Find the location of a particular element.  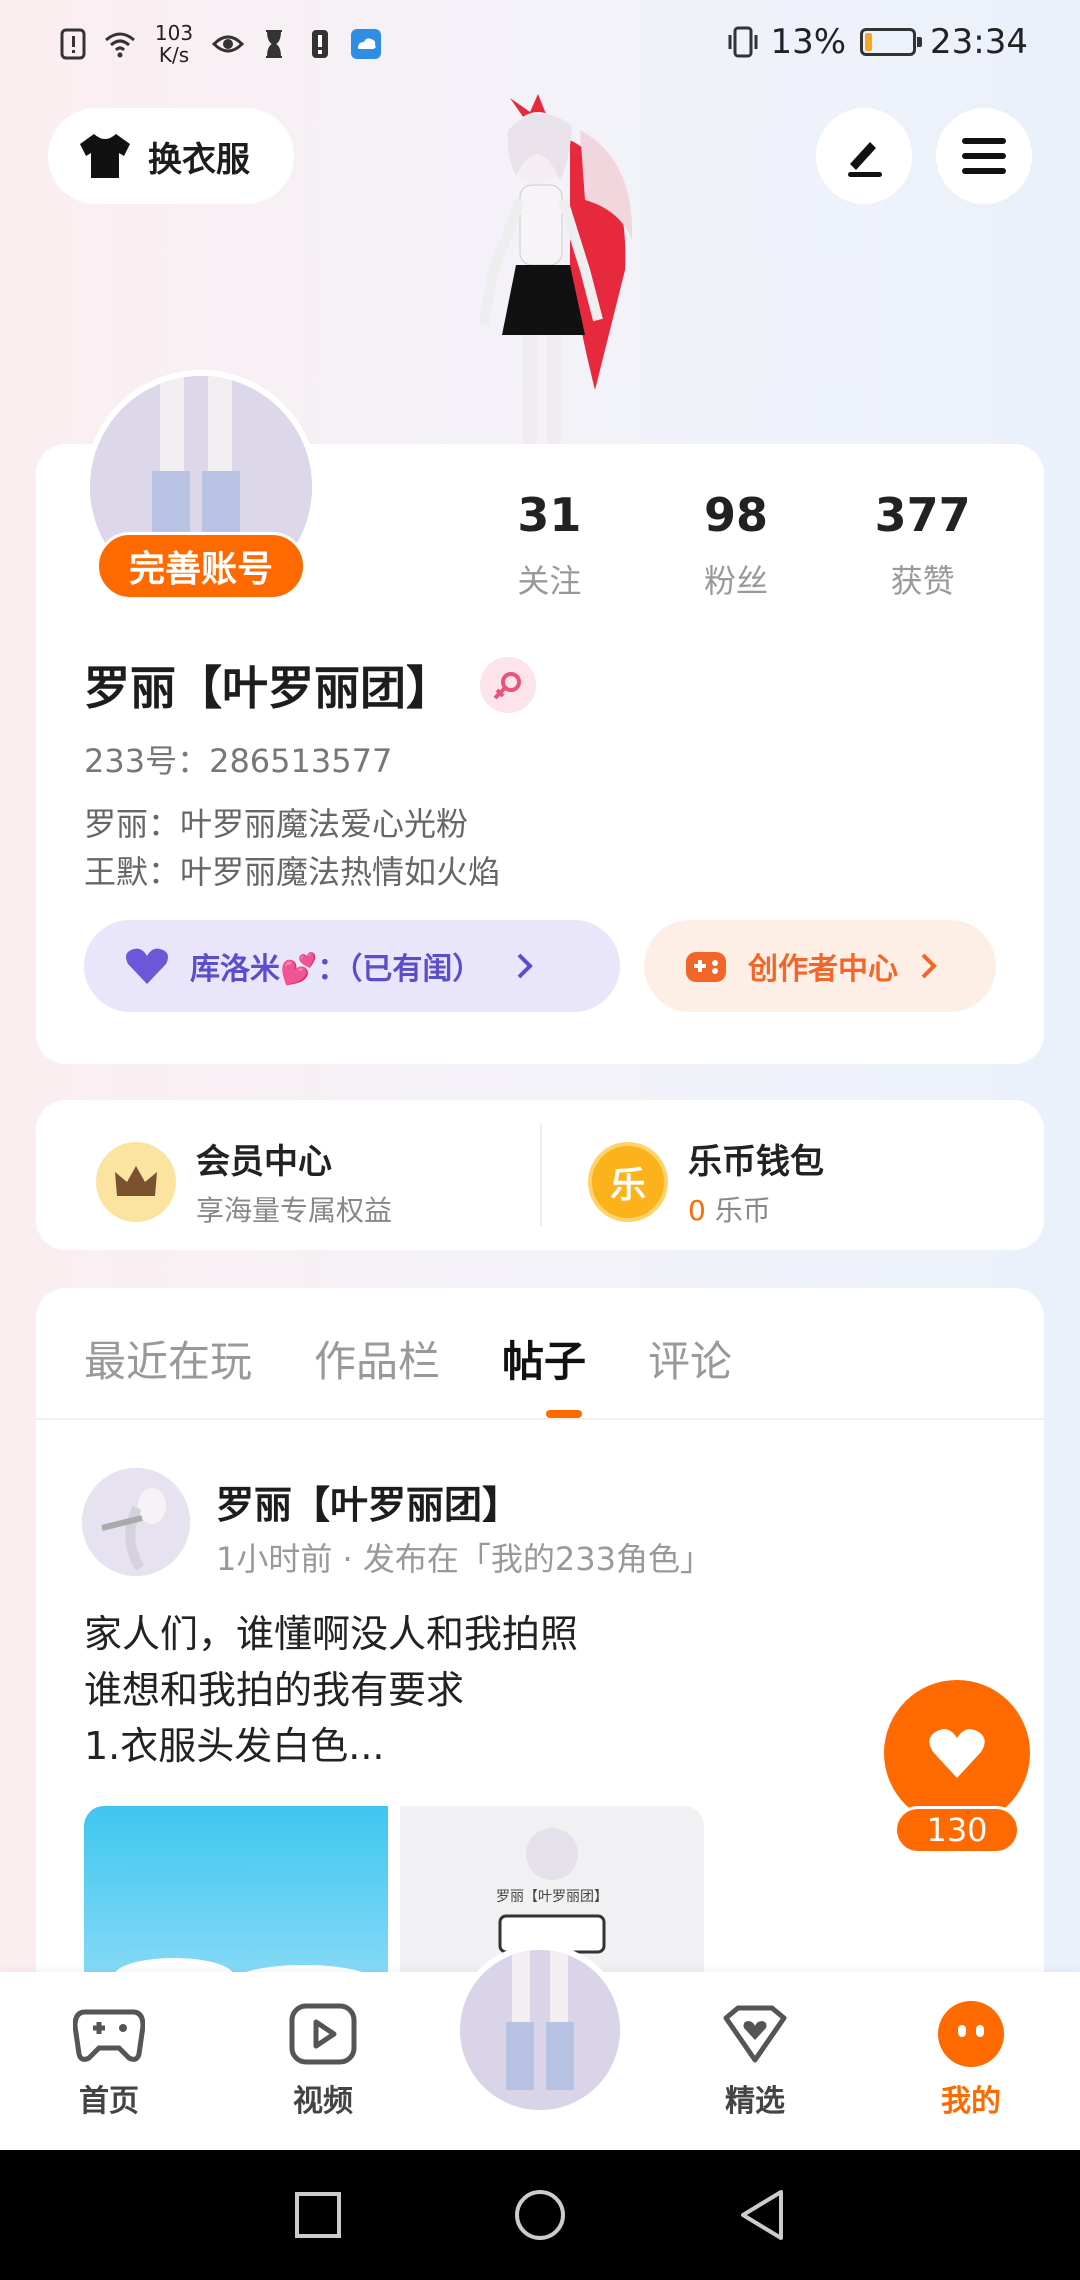

battery-icon is located at coordinates (891, 42).